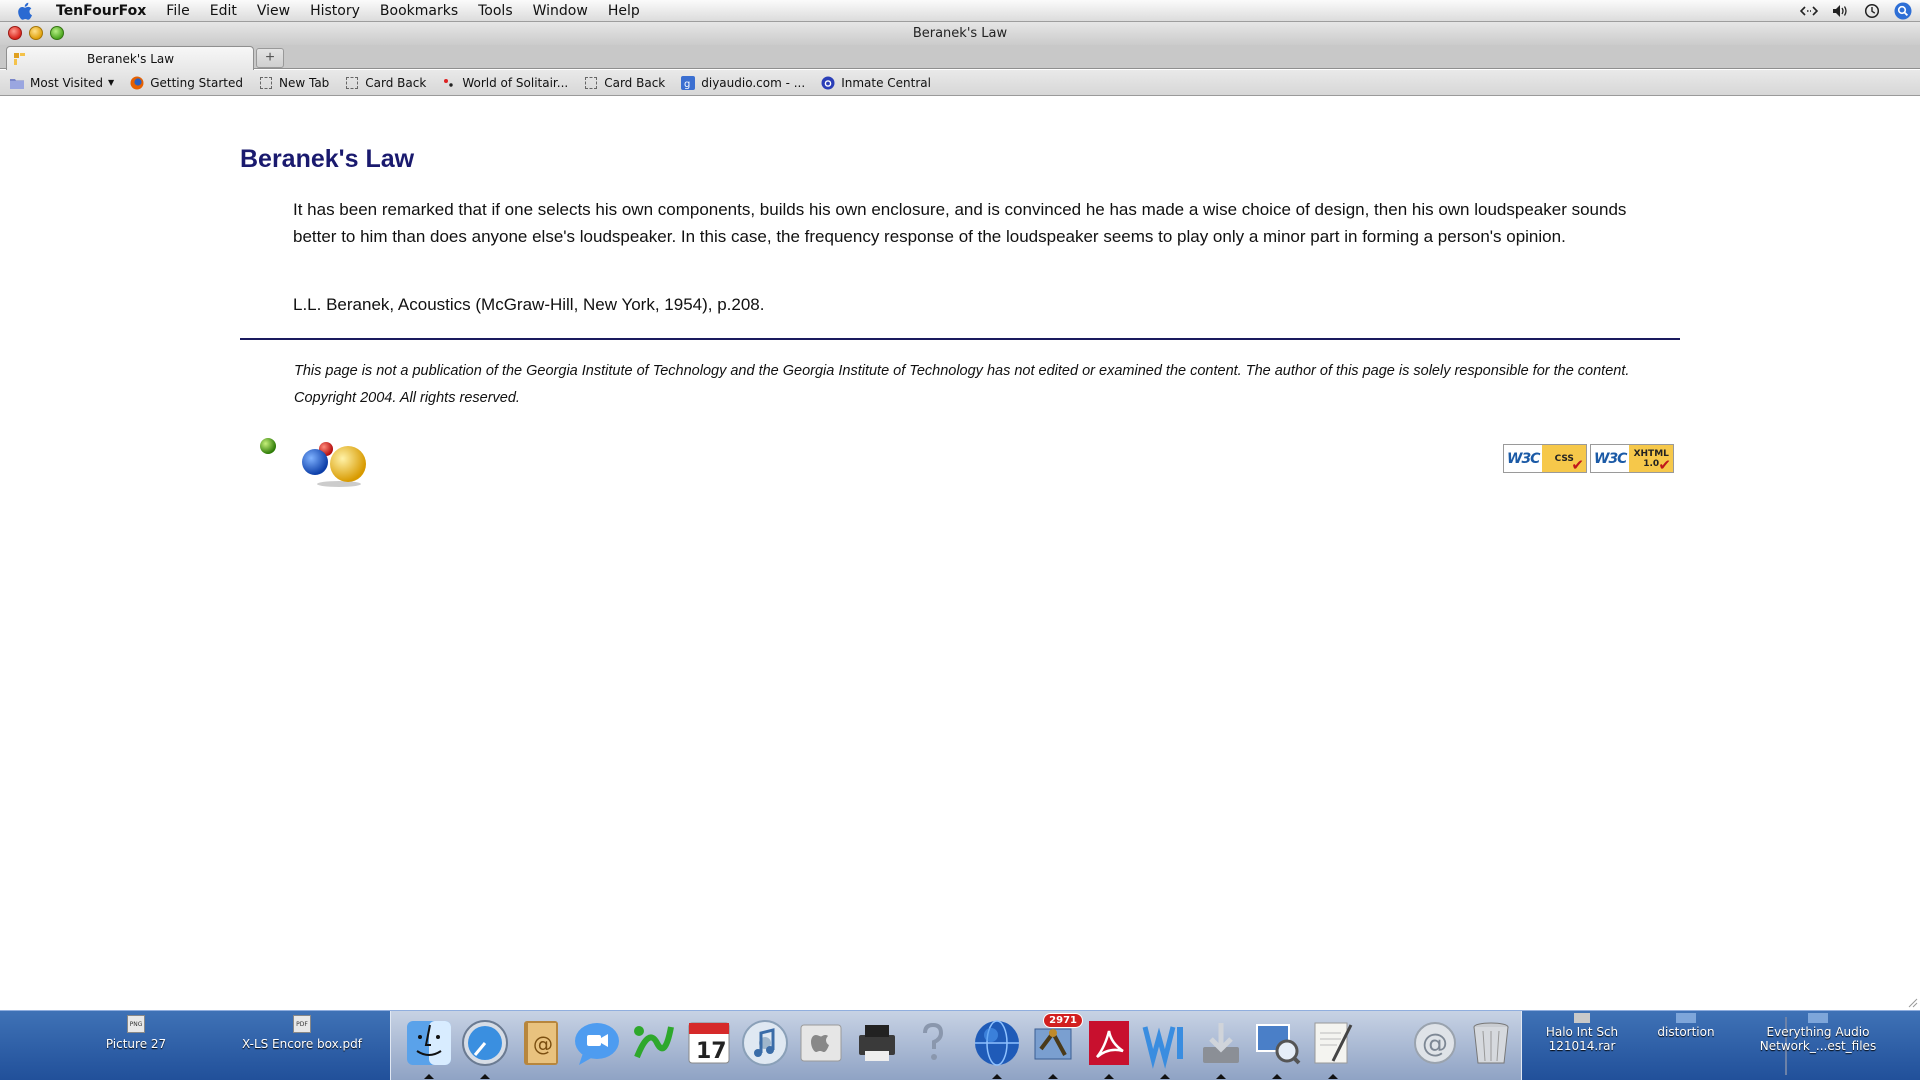 Image resolution: width=1920 pixels, height=1080 pixels. Describe the element at coordinates (57, 33) in the screenshot. I see `zoom-window-button` at that location.